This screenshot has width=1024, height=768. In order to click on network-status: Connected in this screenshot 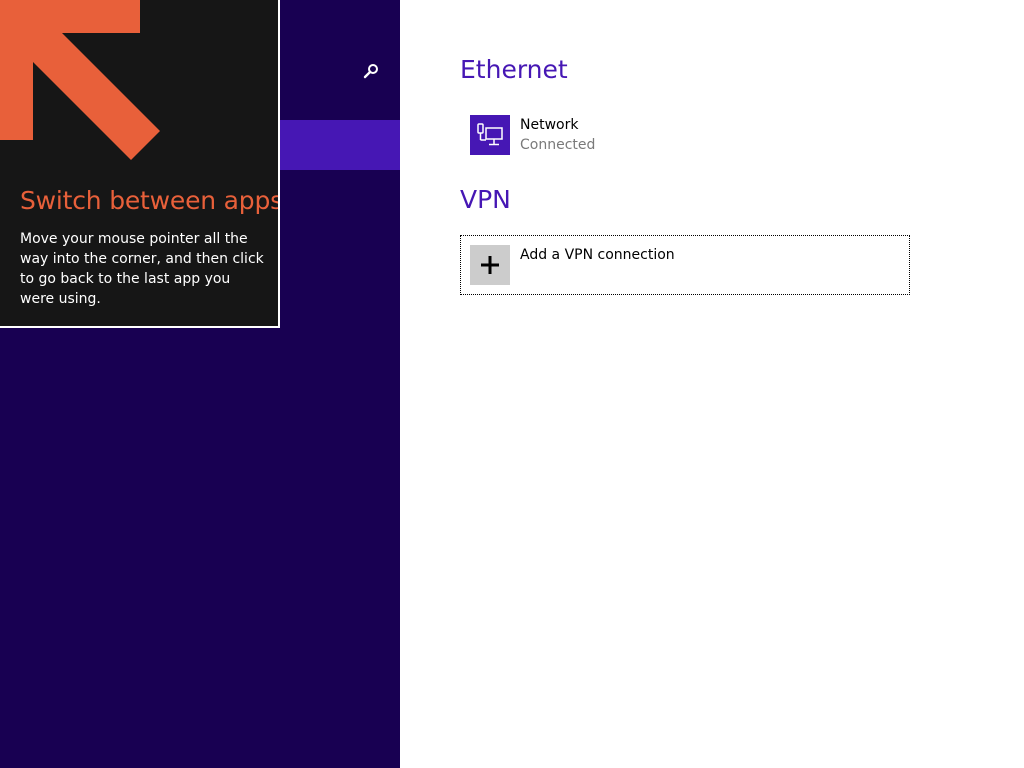, I will do `click(558, 145)`.